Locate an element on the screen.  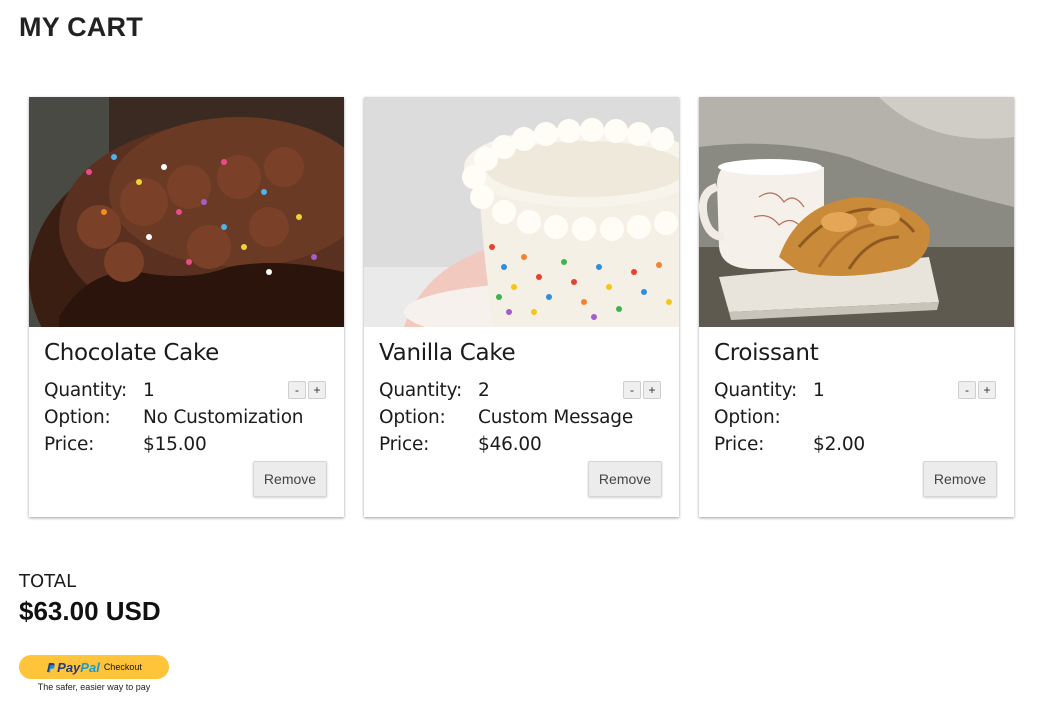
paypal-logo: PayPal is located at coordinates (73, 667).